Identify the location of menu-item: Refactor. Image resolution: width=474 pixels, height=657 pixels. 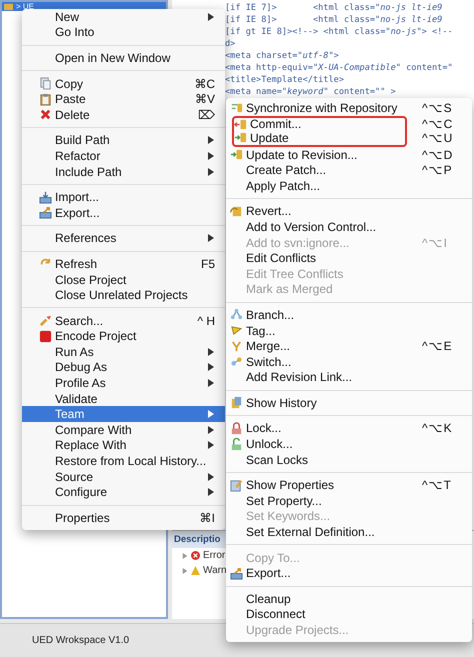
(123, 156).